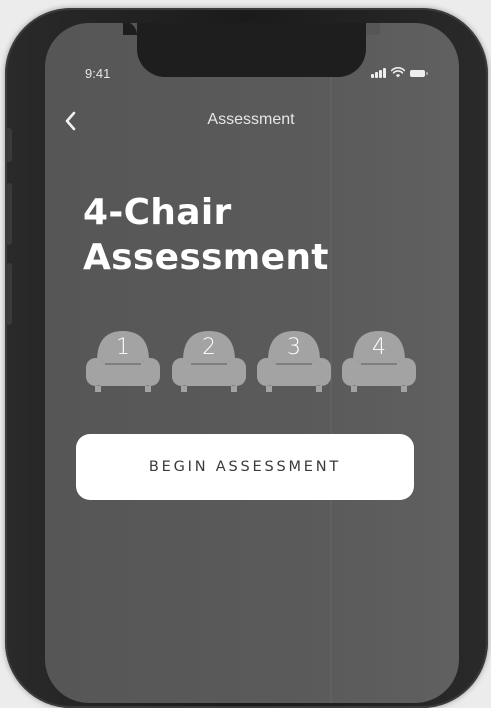 This screenshot has height=708, width=491. I want to click on chair-step-2: 2, so click(209, 359).